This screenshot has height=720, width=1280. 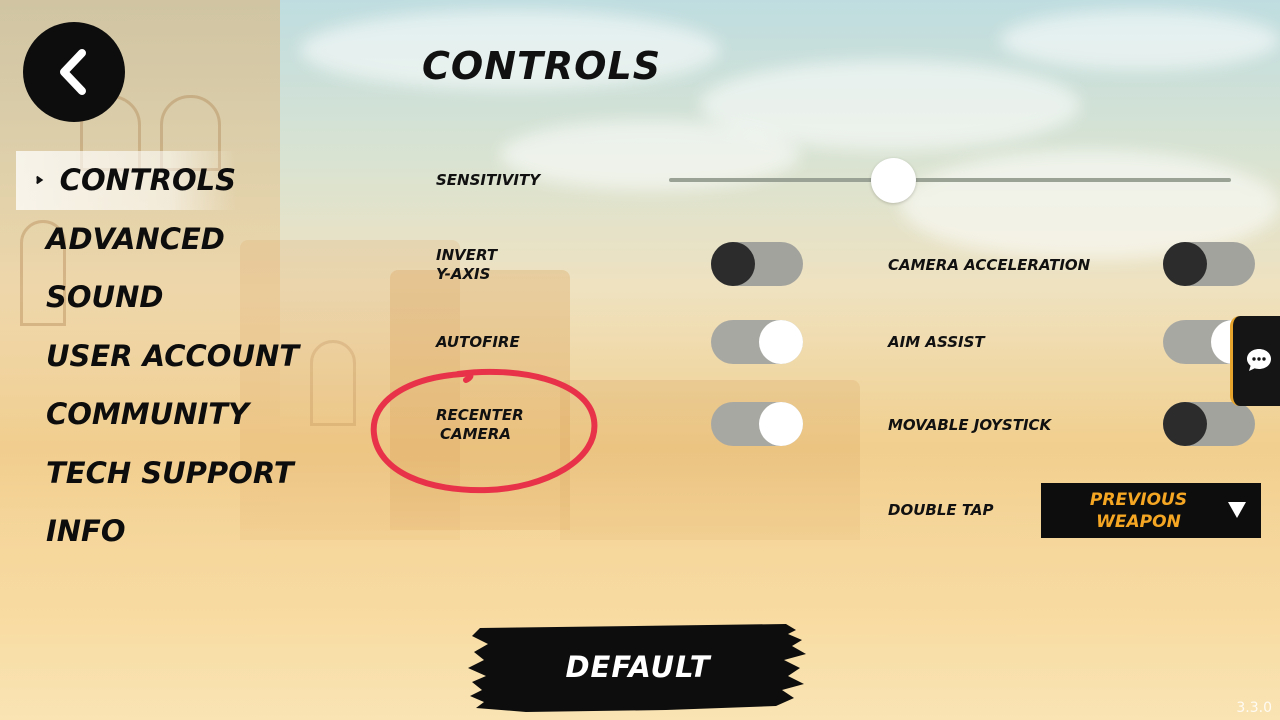 What do you see at coordinates (970, 425) in the screenshot?
I see `movable-joystick-label: MOVABLE JOYSTICK` at bounding box center [970, 425].